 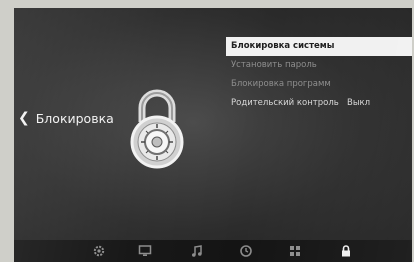 I want to click on menu-item-set-password: Установить пароль, so click(x=319, y=65).